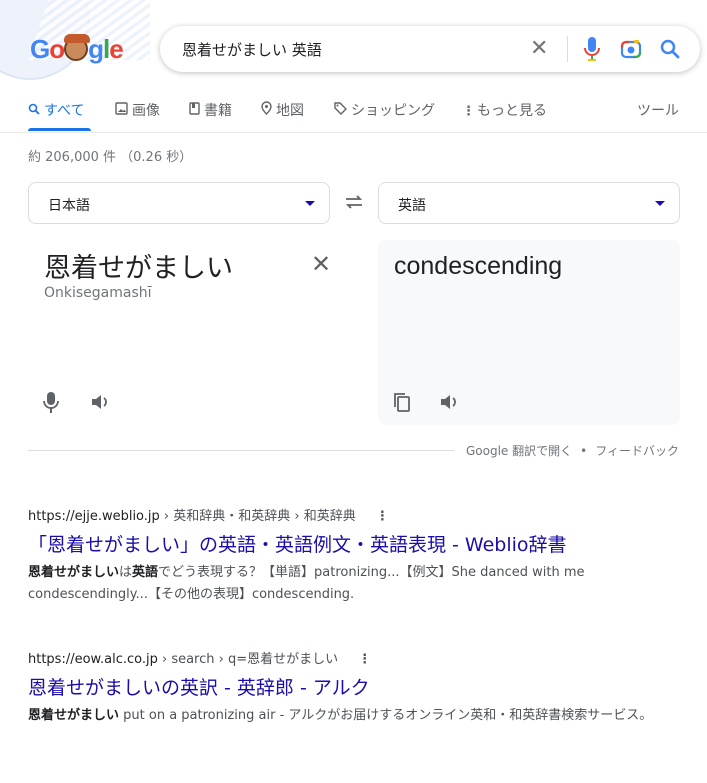 Image resolution: width=707 pixels, height=783 pixels. Describe the element at coordinates (59, 129) in the screenshot. I see `active-tab-indicator` at that location.